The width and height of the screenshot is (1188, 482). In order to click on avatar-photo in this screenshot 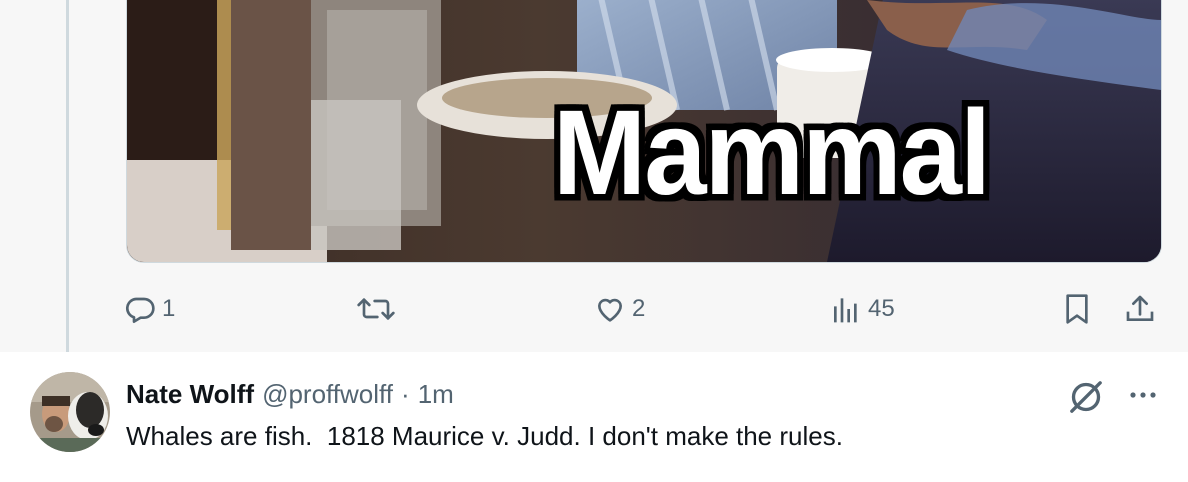, I will do `click(70, 412)`.